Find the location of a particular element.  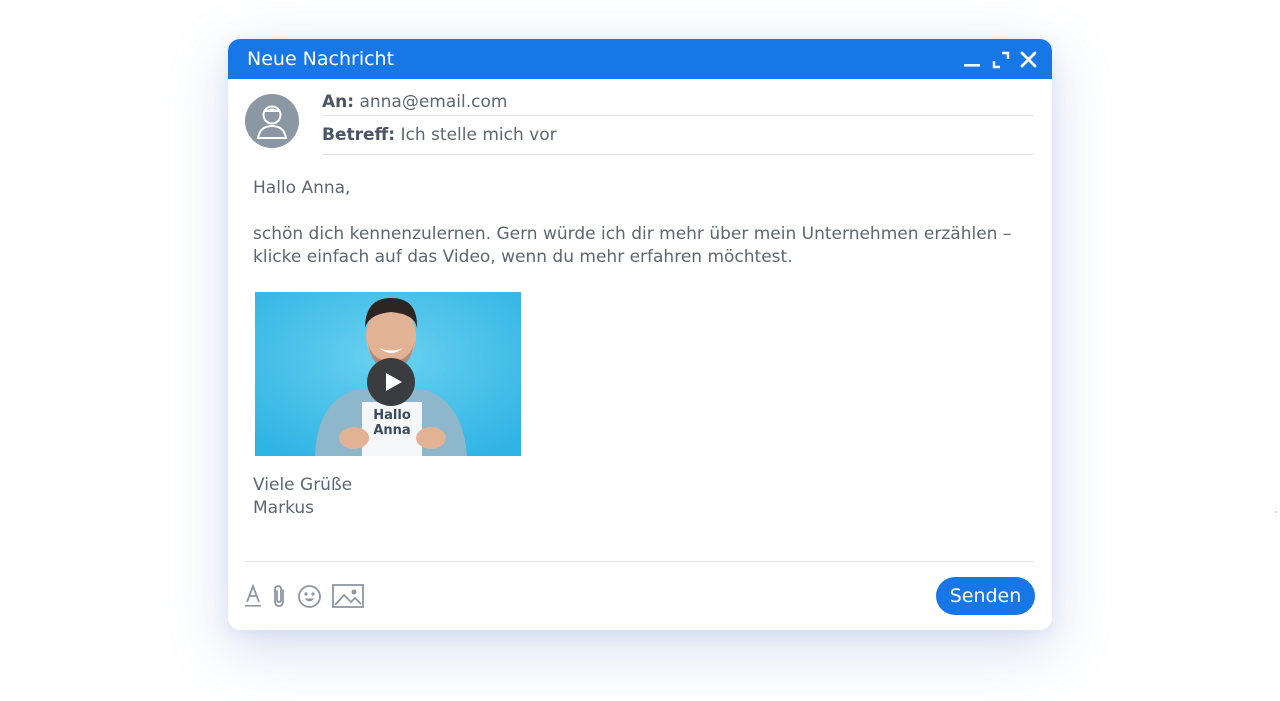

subject-label: Betreff: is located at coordinates (359, 135).